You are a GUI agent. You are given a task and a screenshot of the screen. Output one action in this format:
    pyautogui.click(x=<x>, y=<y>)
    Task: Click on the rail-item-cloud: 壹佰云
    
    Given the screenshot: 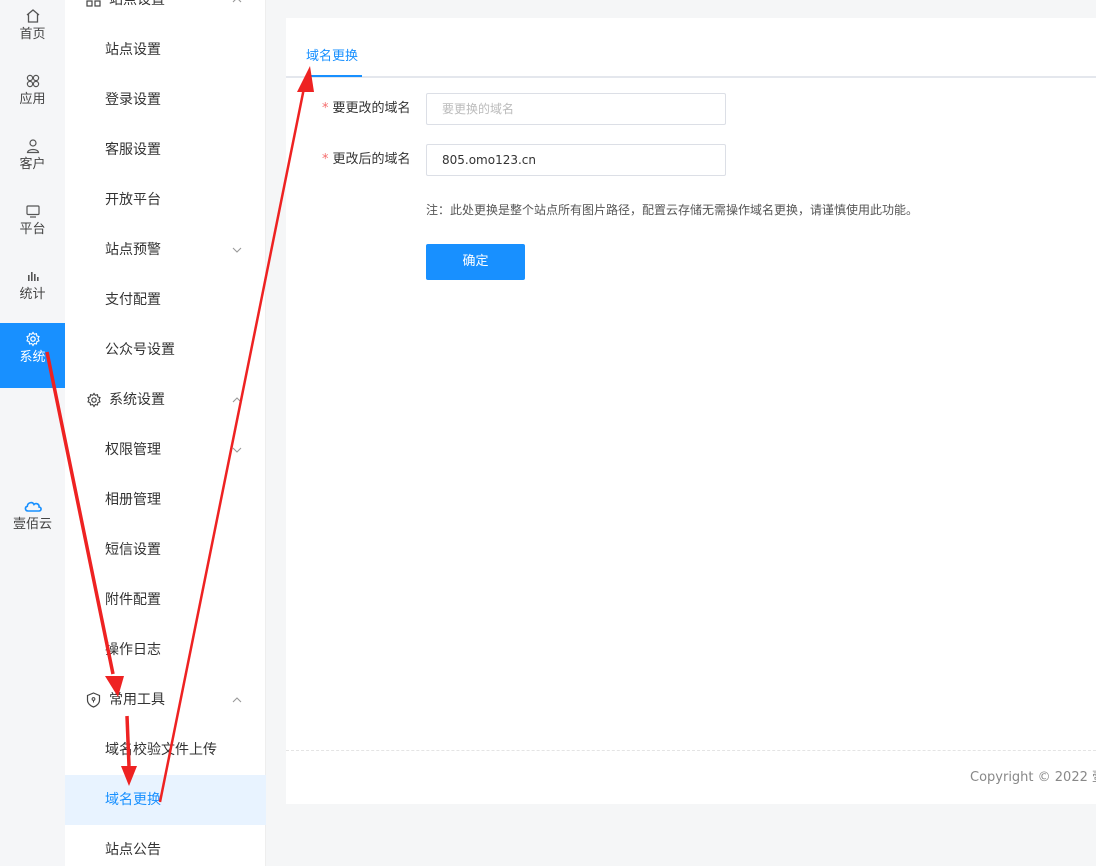 What is the action you would take?
    pyautogui.click(x=32, y=522)
    